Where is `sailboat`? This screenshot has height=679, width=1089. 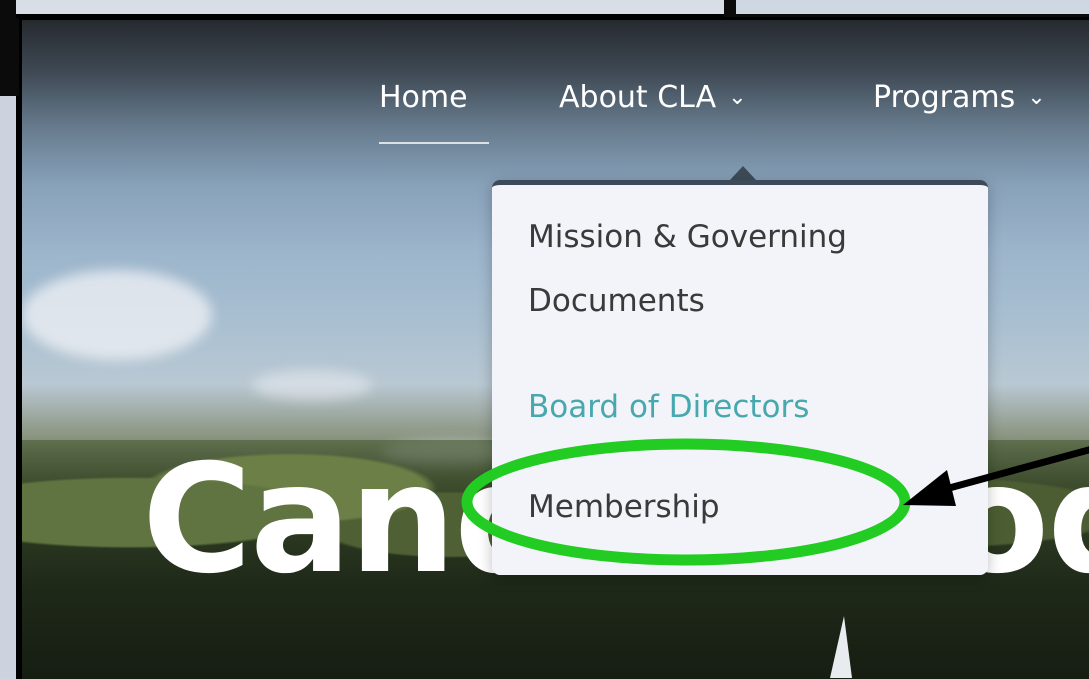 sailboat is located at coordinates (841, 647).